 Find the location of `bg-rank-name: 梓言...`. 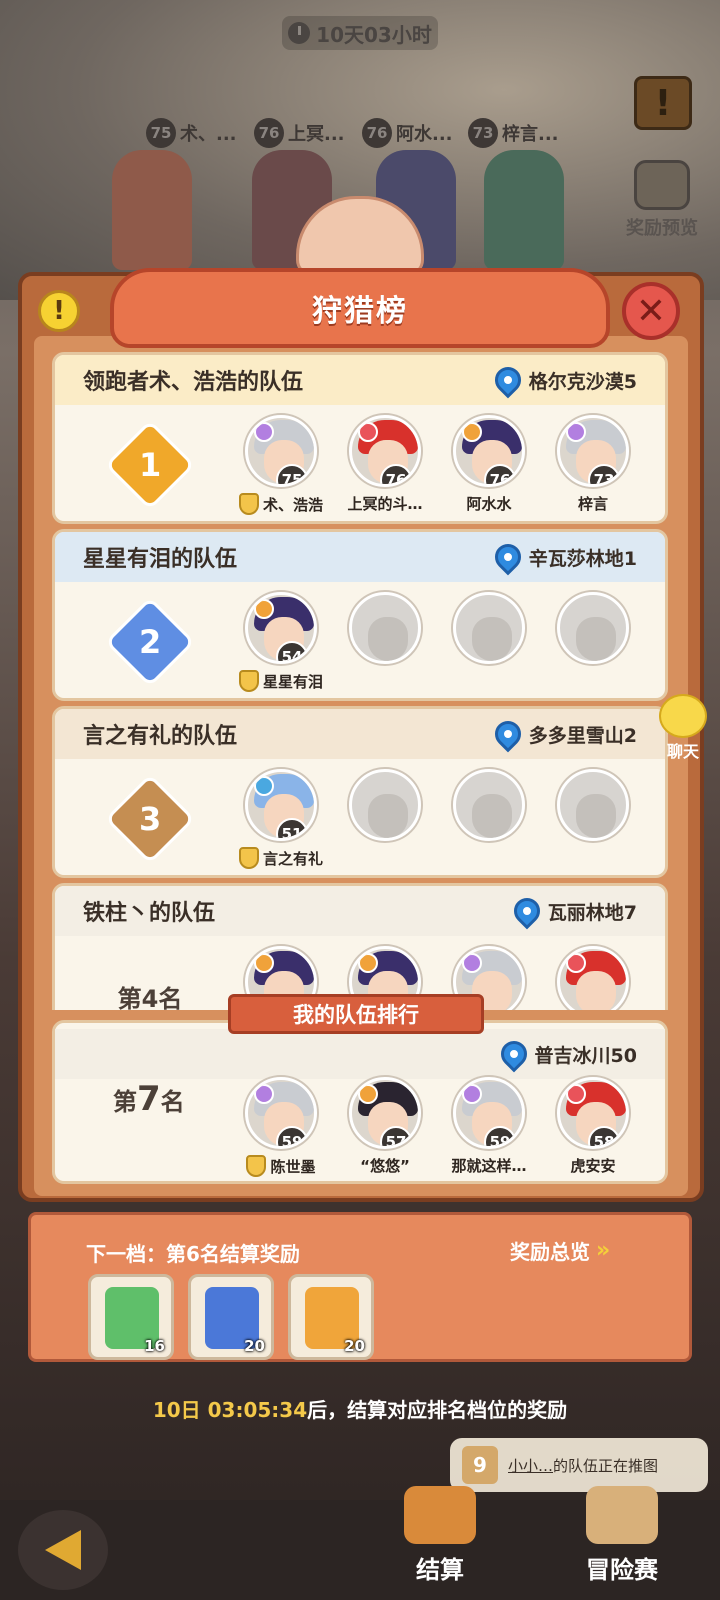

bg-rank-name: 梓言... is located at coordinates (530, 134).